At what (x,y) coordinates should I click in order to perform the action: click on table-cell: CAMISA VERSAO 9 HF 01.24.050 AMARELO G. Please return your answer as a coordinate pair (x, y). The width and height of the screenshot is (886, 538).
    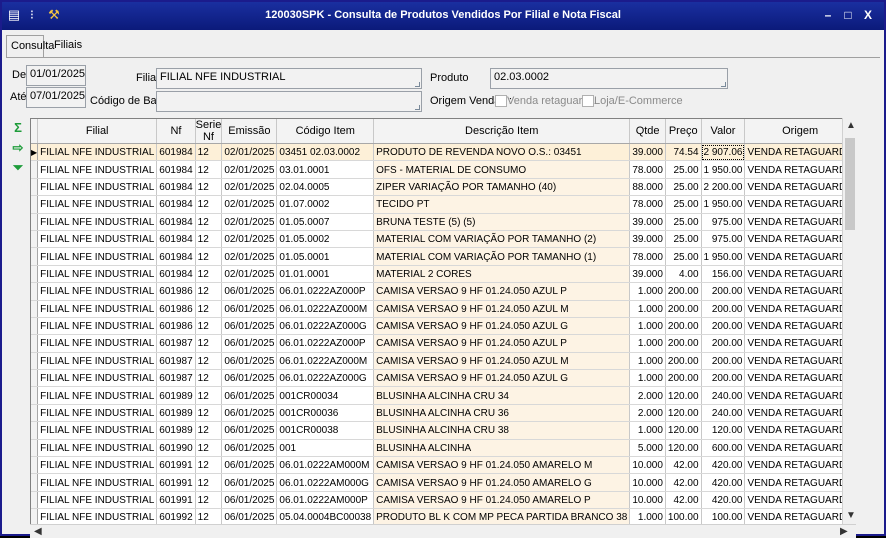
    Looking at the image, I should click on (502, 482).